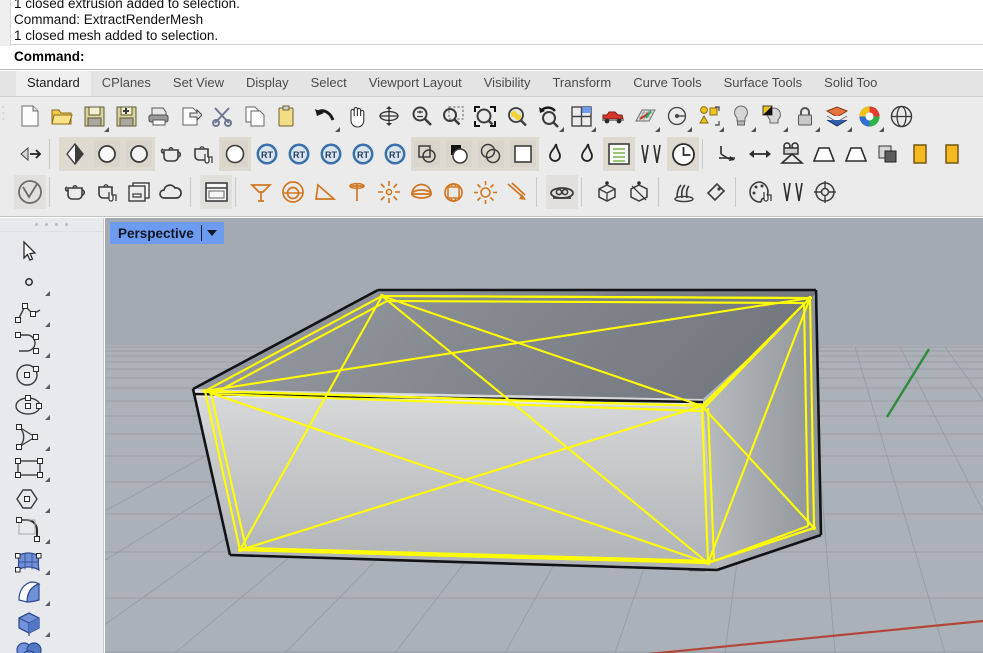 The image size is (983, 653). Describe the element at coordinates (139, 192) in the screenshot. I see `render-frame-icon` at that location.